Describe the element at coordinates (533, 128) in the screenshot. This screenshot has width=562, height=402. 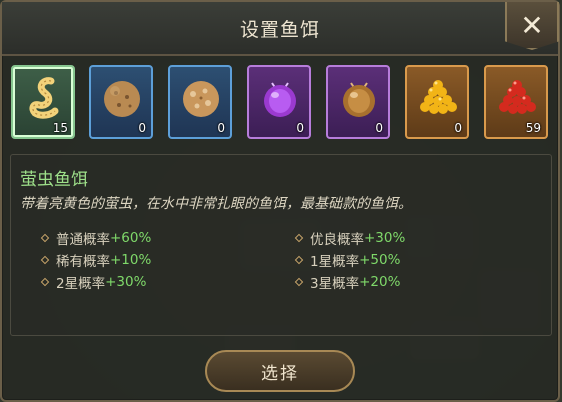
I see `bait-count: 59` at that location.